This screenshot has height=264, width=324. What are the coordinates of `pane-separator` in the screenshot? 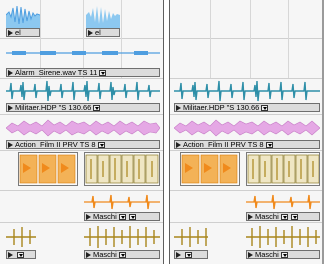 It's located at (166, 132).